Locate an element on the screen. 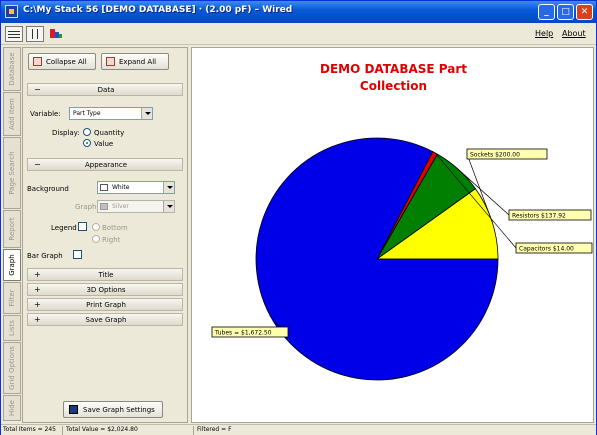  list-view-icon is located at coordinates (14, 34).